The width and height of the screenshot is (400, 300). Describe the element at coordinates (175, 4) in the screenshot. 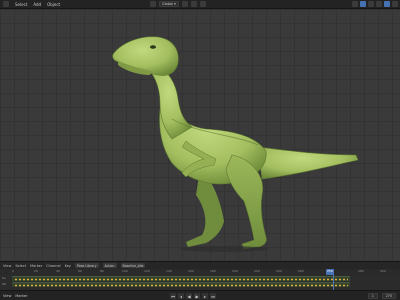

I see `chevron-down-icon: ▾` at that location.